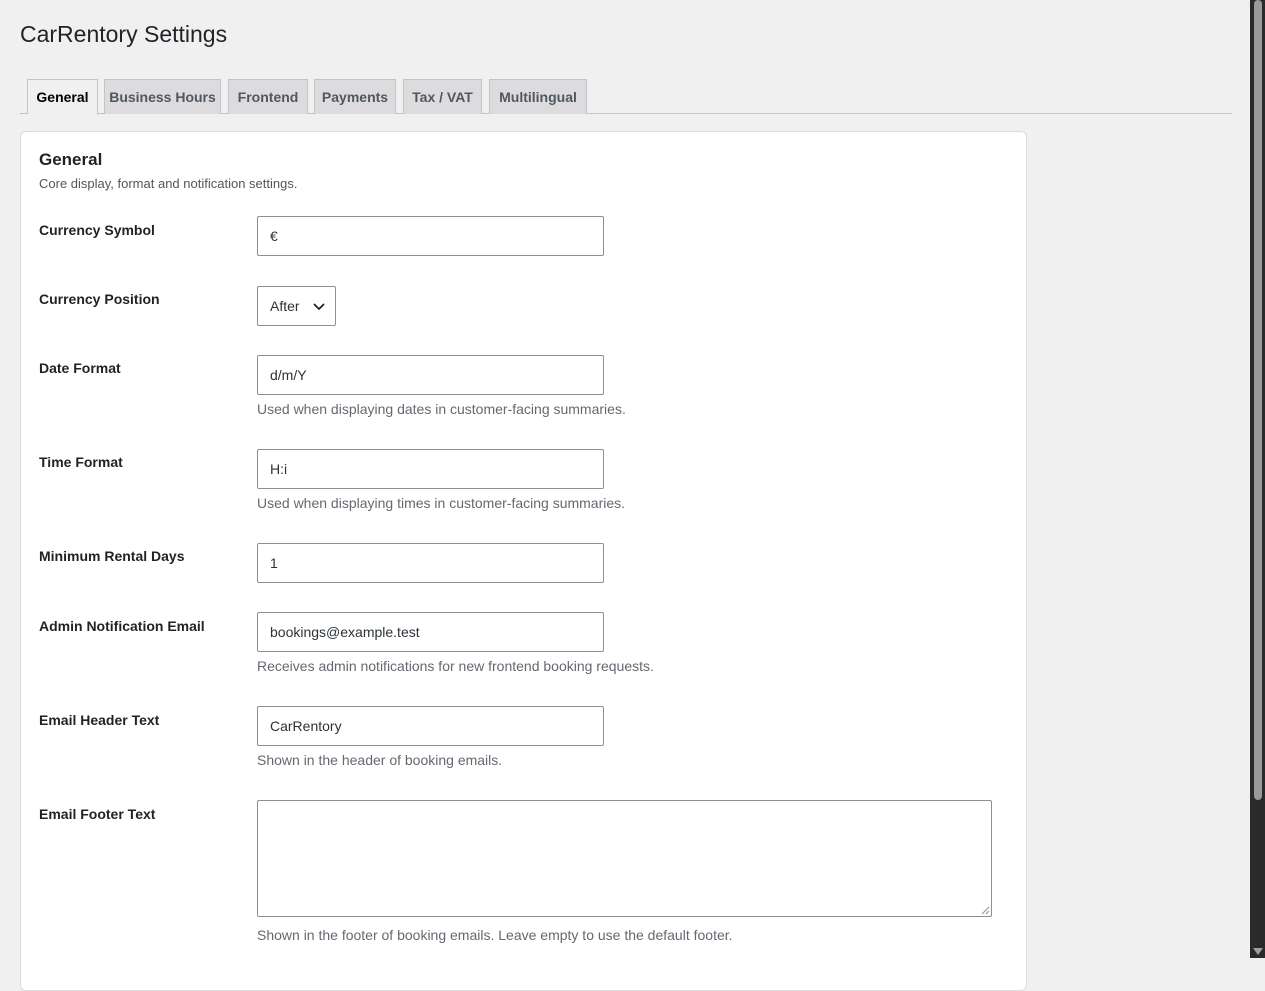 The height and width of the screenshot is (991, 1265). Describe the element at coordinates (430, 469) in the screenshot. I see `time-format-input` at that location.